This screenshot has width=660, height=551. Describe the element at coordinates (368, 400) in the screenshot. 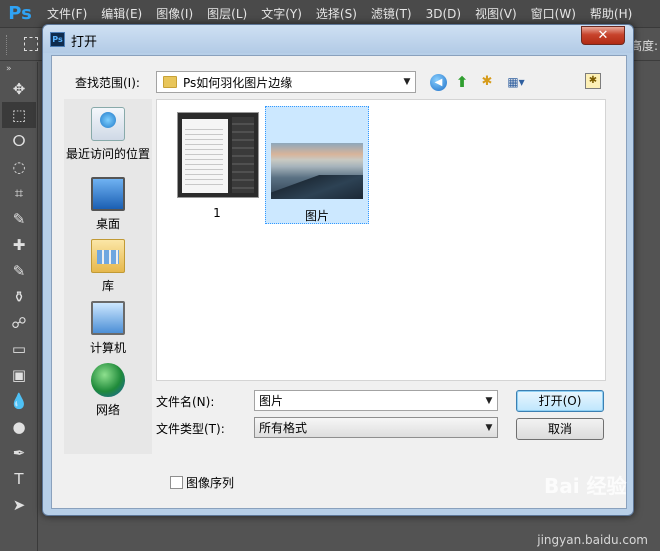

I see `filename-value: 图片` at that location.